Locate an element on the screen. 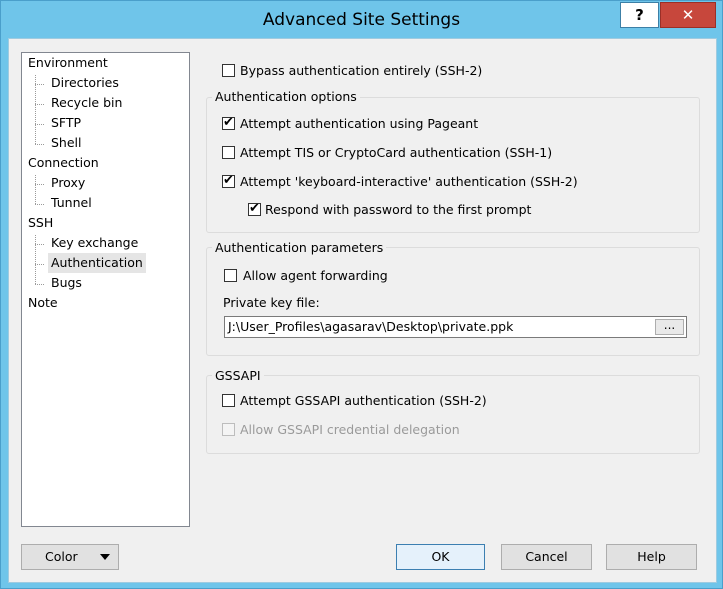  gssapi-delegation-label: Allow GSSAPI credential delegation is located at coordinates (350, 429).